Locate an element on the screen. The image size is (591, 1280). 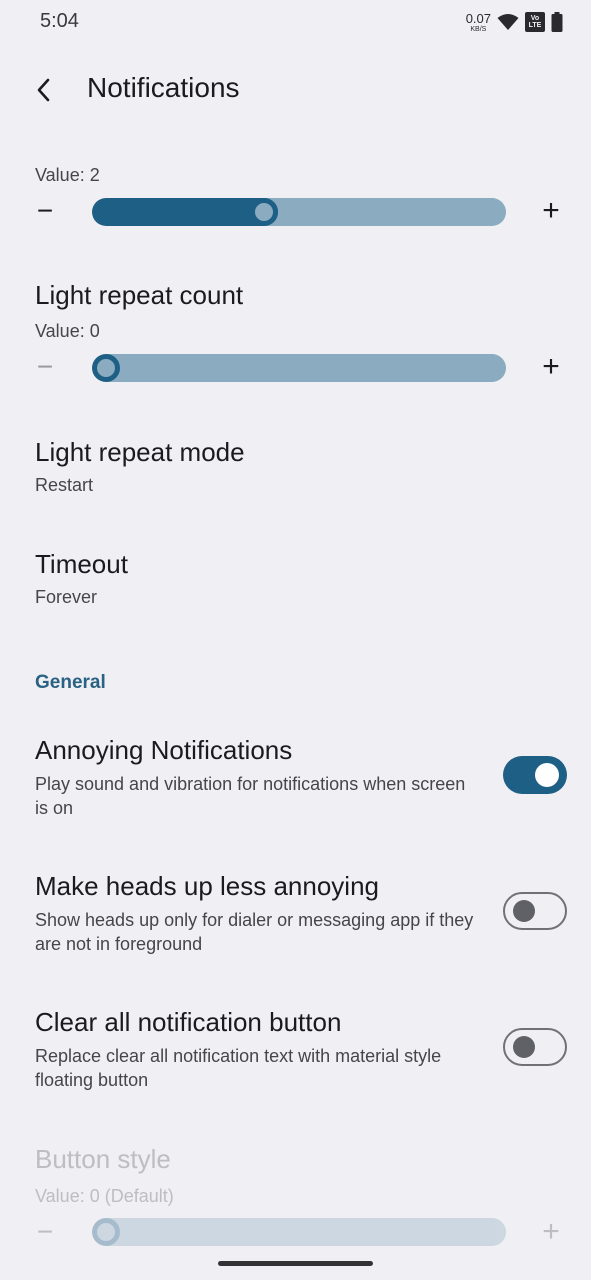
volte-icon: Vo LTE is located at coordinates (535, 22).